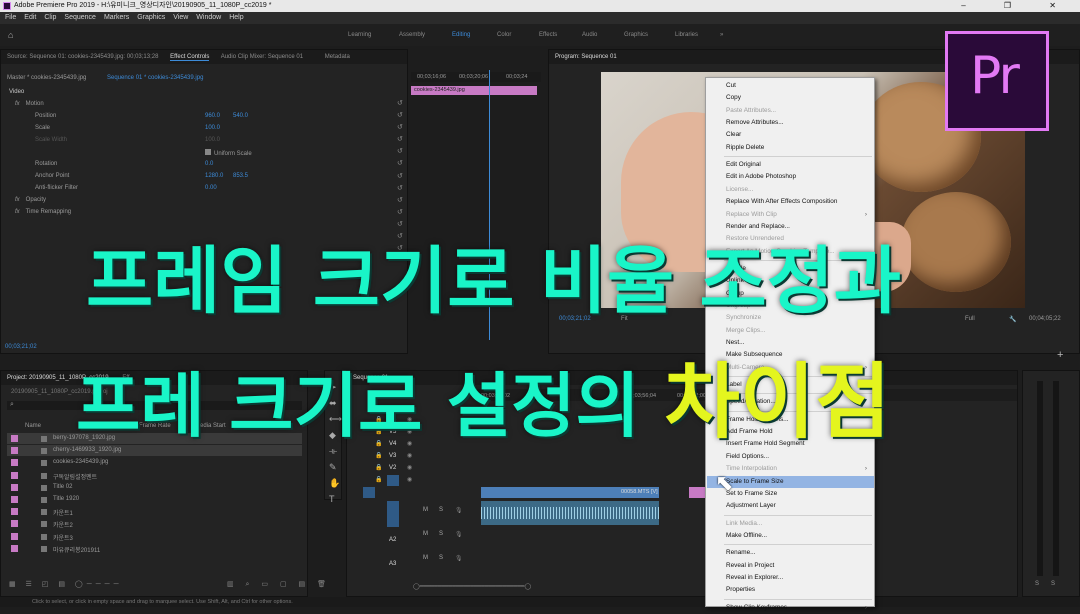 The image size is (1080, 614). I want to click on quality-dropdown: Full, so click(970, 319).